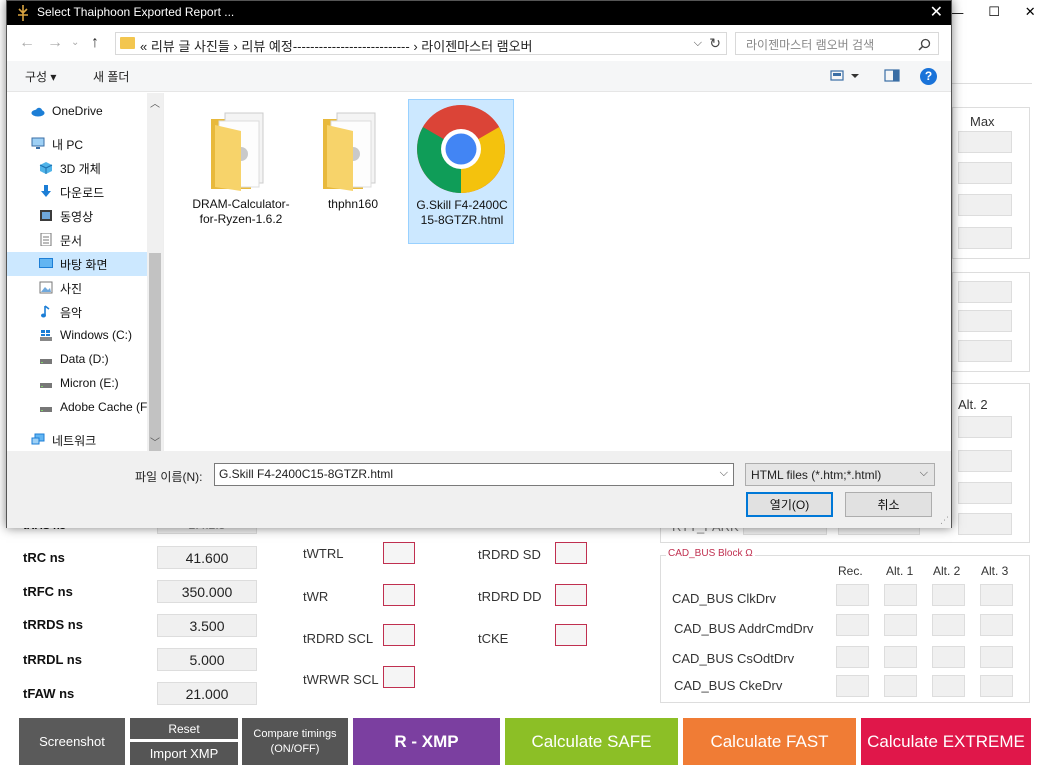 This screenshot has height=783, width=1048. I want to click on timing-label-right: tCKE, so click(493, 638).